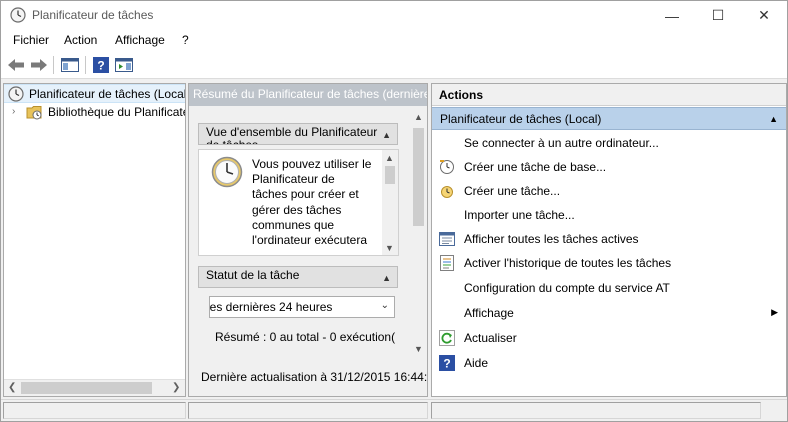 This screenshot has height=422, width=788. Describe the element at coordinates (447, 338) in the screenshot. I see `refresh-icon` at that location.